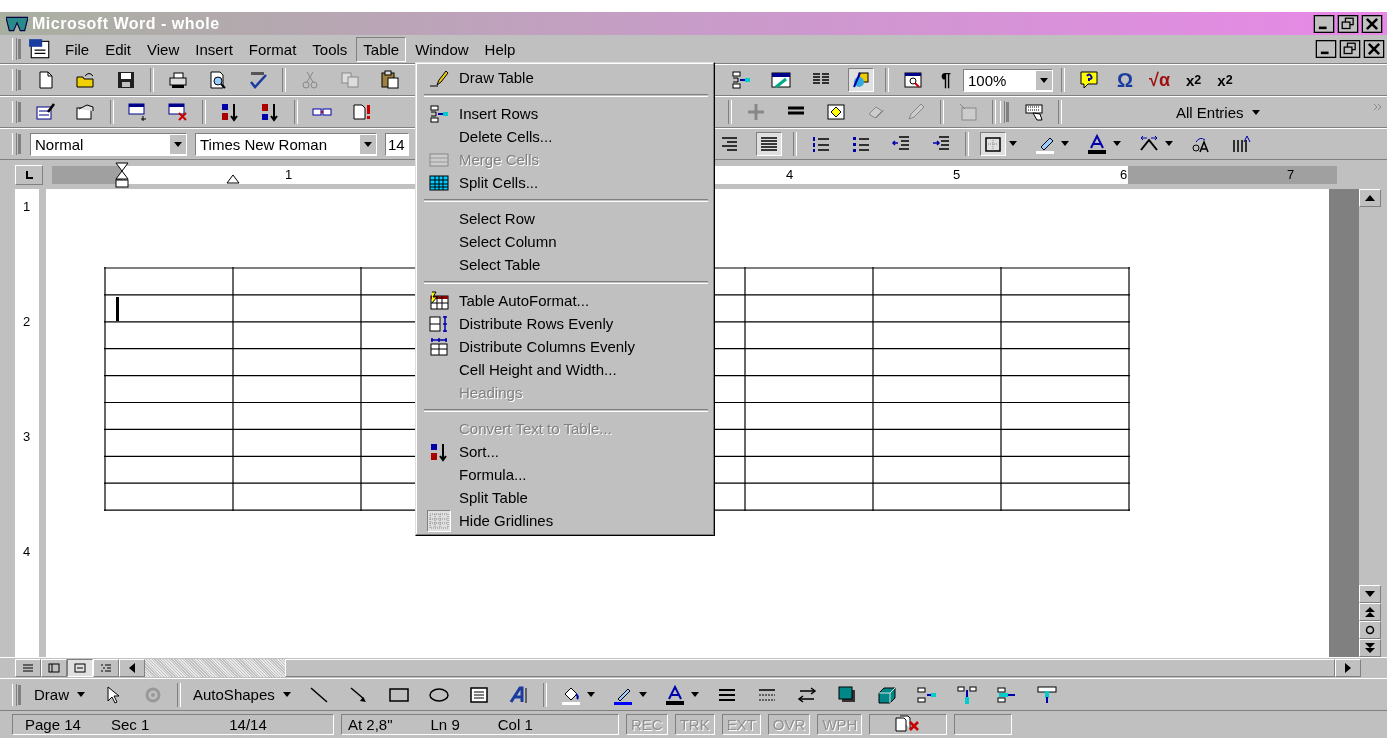 The height and width of the screenshot is (738, 1387). Describe the element at coordinates (80, 668) in the screenshot. I see `page-layout-icon` at that location.